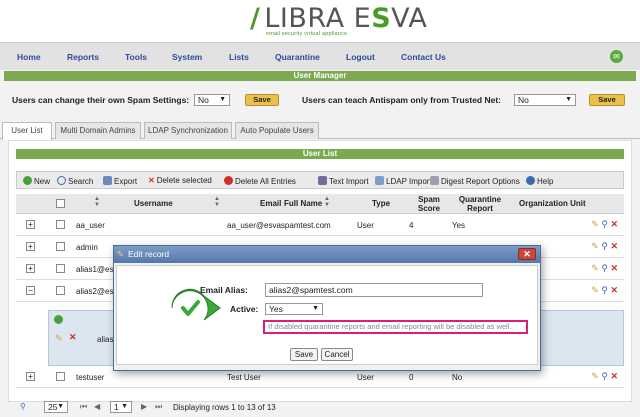  I want to click on nav-home: Home, so click(29, 57).